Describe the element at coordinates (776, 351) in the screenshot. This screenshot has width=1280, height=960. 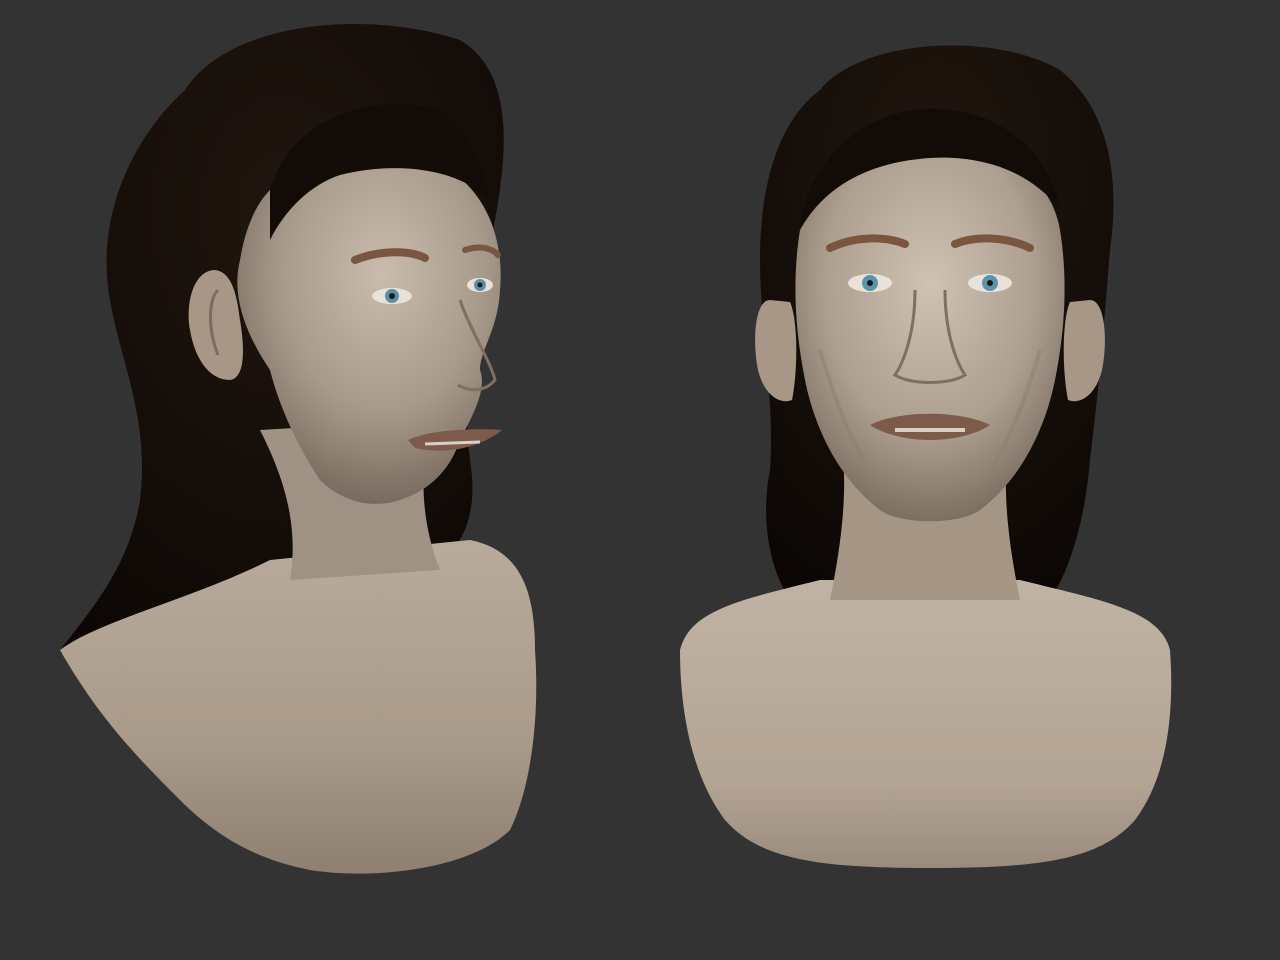
I see `ear-left` at that location.